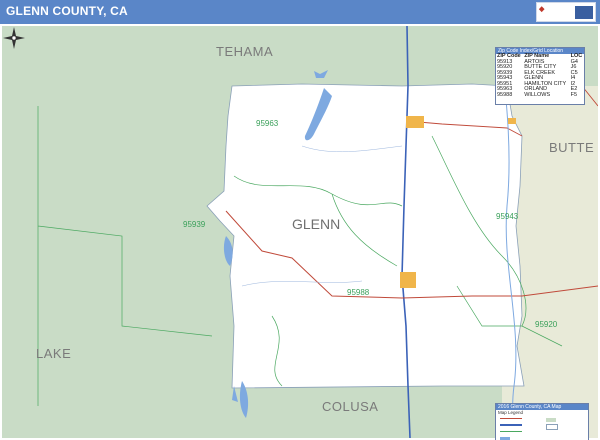 The image size is (600, 440). I want to click on zip-label-95939: 95939, so click(194, 224).